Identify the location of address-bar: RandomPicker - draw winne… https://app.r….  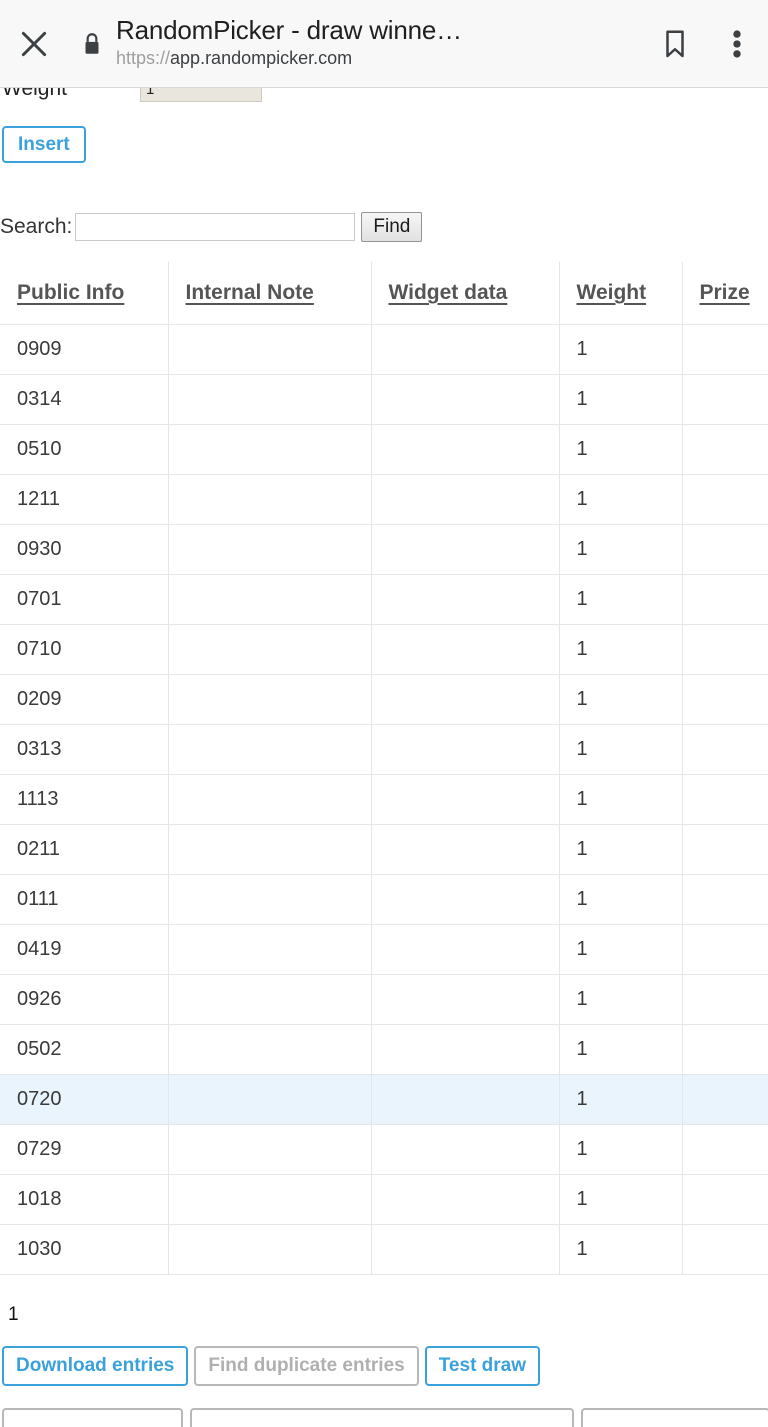
(380, 43).